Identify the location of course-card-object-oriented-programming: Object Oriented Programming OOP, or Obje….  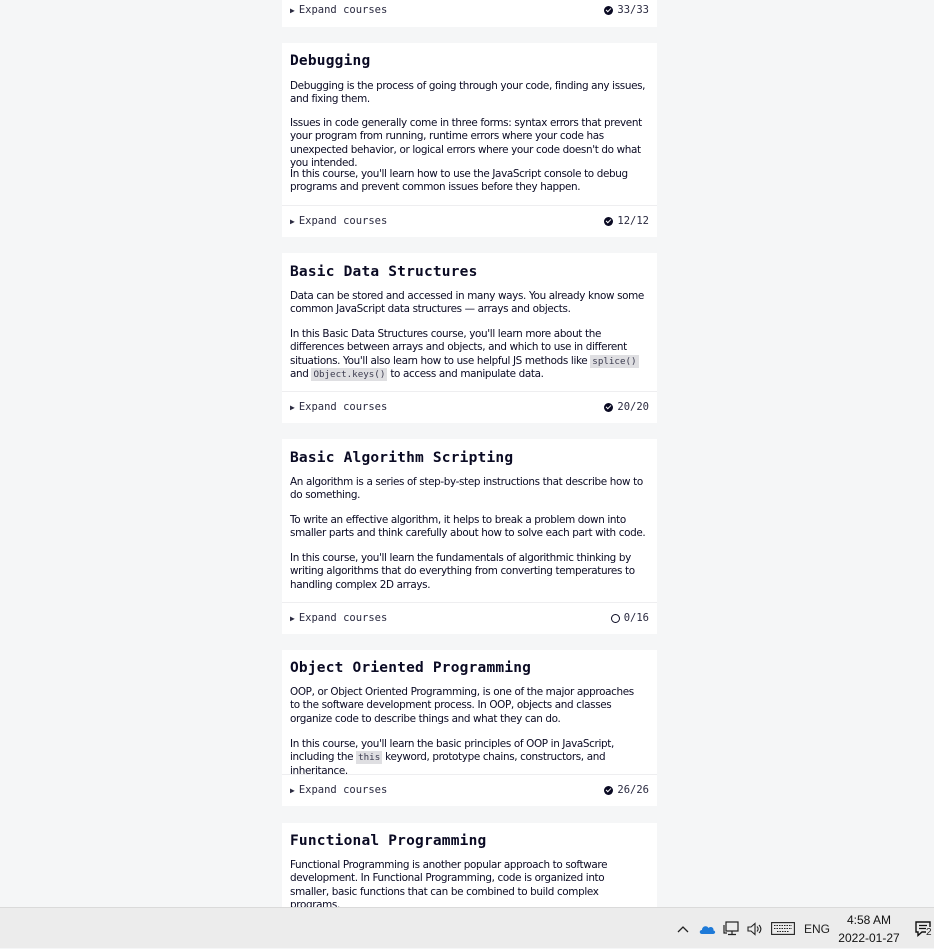
(469, 728).